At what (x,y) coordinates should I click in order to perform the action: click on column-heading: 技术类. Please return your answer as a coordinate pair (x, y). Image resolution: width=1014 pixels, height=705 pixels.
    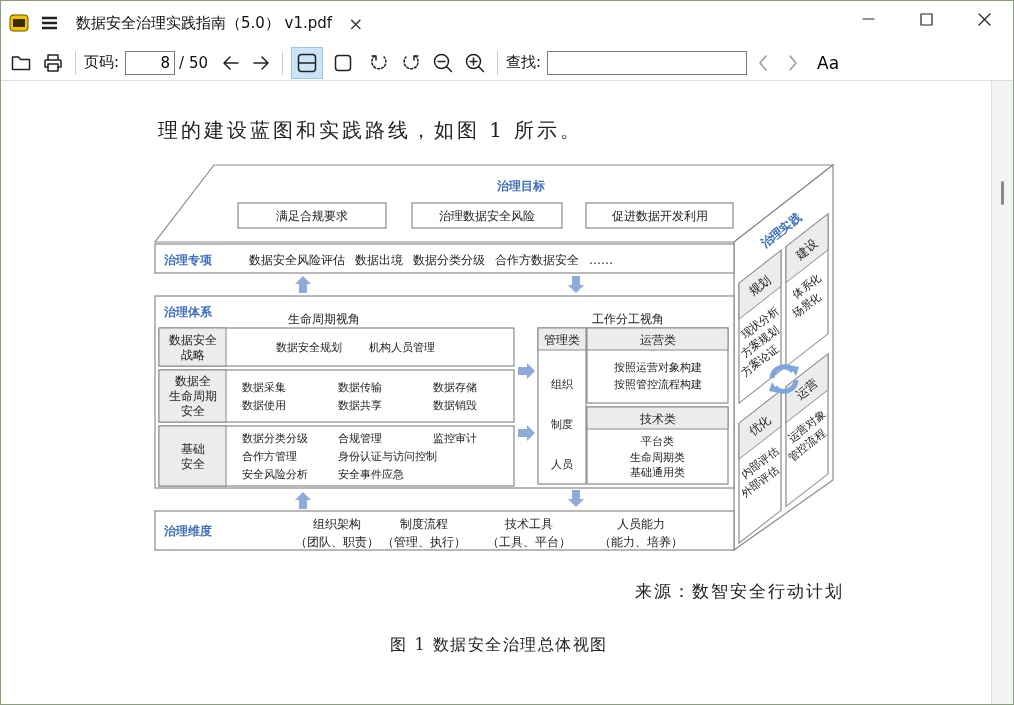
    Looking at the image, I should click on (657, 419).